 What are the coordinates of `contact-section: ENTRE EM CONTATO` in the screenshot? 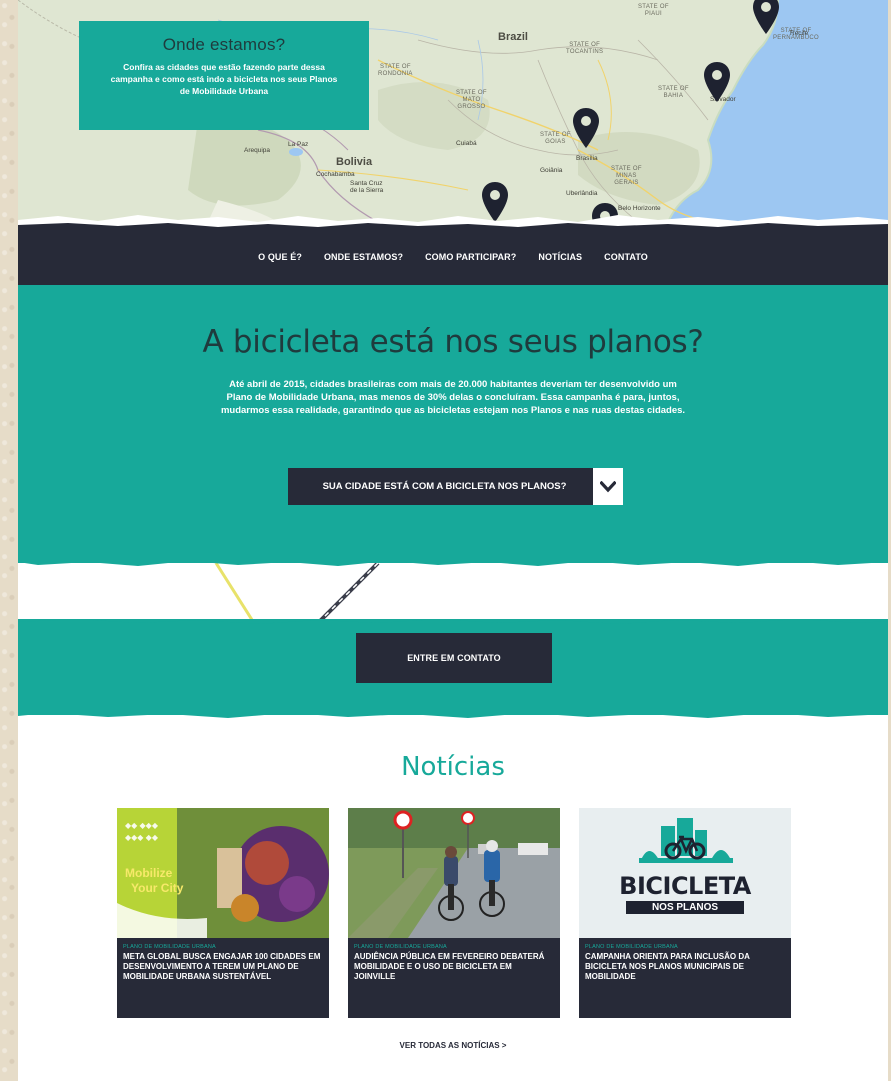 It's located at (453, 667).